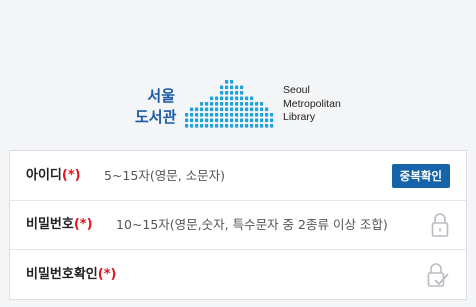 The width and height of the screenshot is (476, 307). I want to click on password-label: 비밀번호(*), so click(59, 224).